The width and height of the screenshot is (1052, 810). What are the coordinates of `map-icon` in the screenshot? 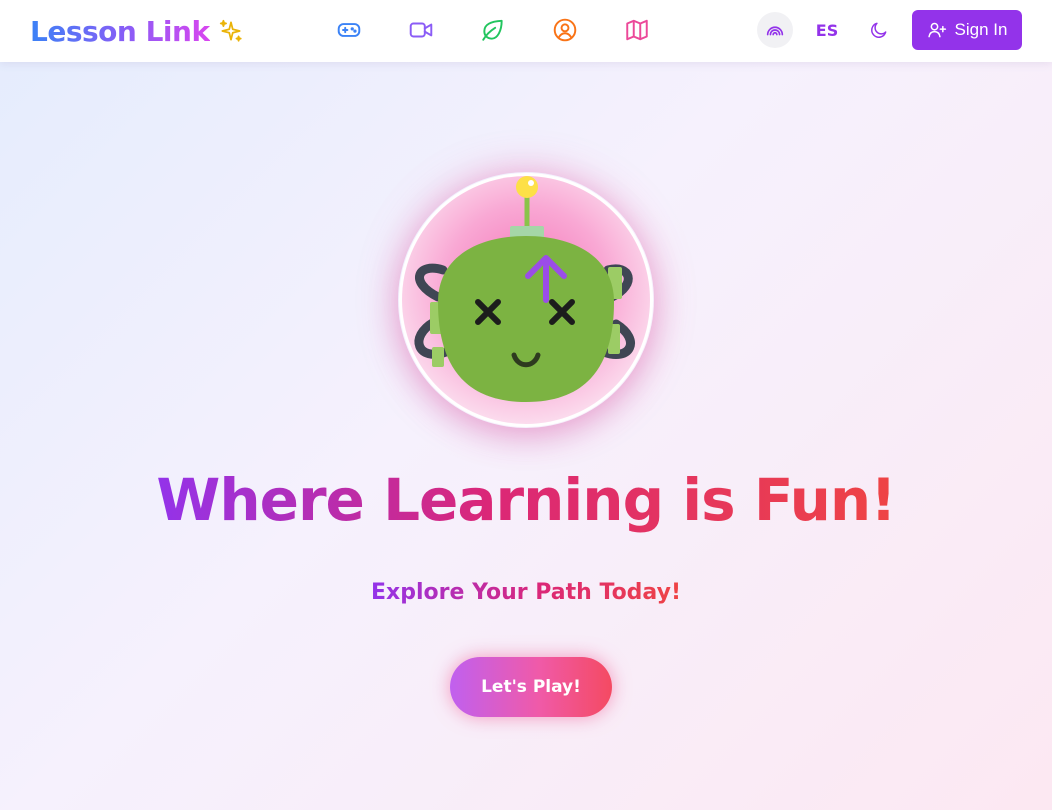 It's located at (637, 30).